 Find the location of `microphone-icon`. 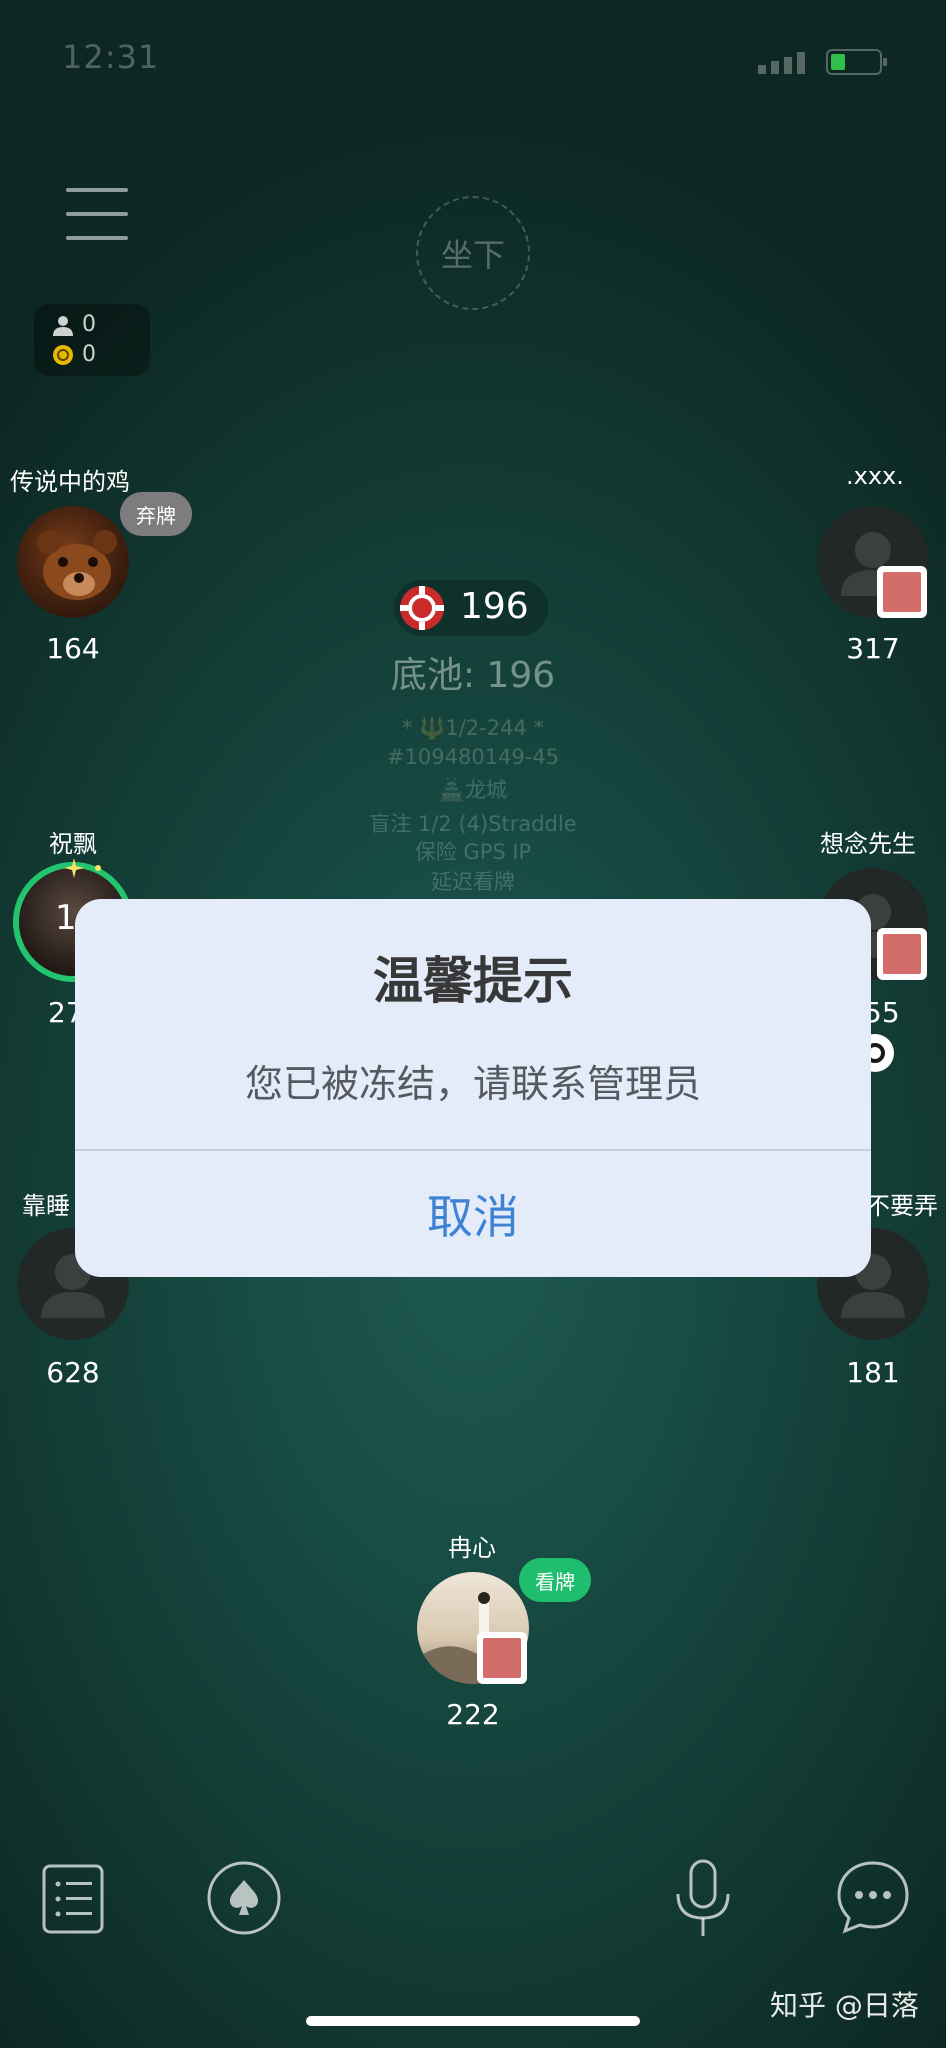

microphone-icon is located at coordinates (703, 1898).